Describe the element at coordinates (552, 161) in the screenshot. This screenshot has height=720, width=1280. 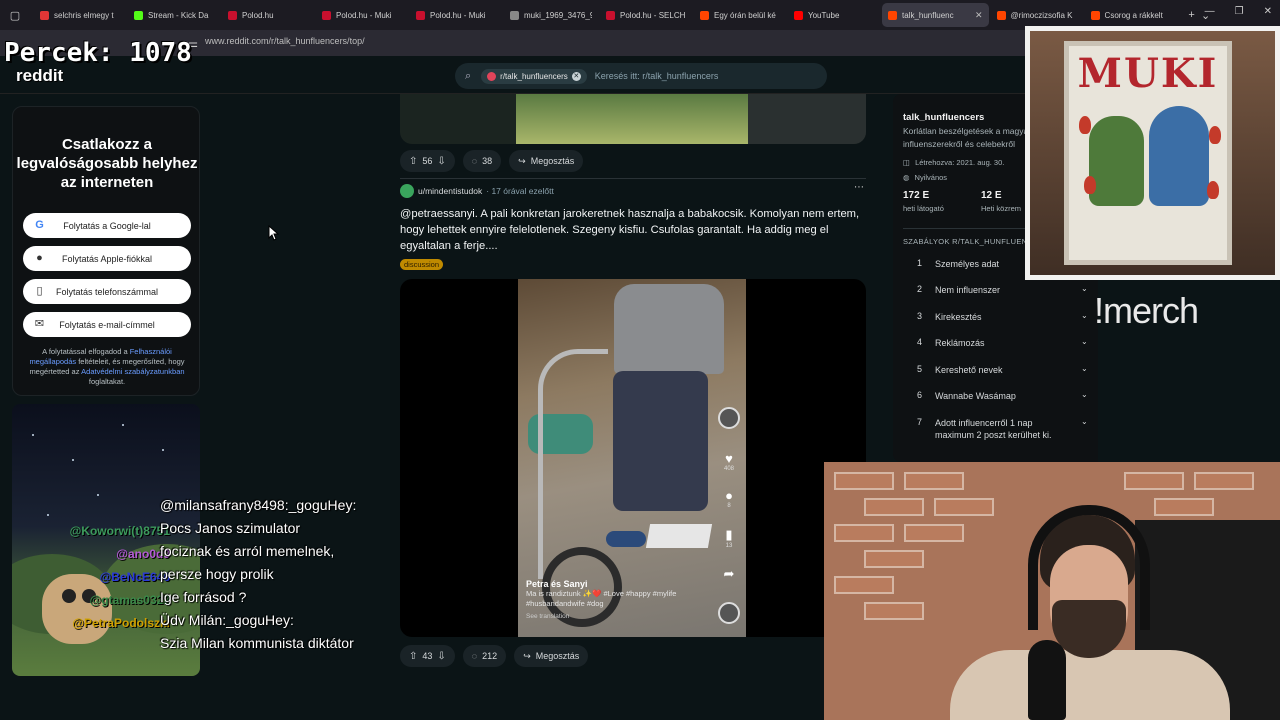
I see `share-label: Megosztás` at that location.